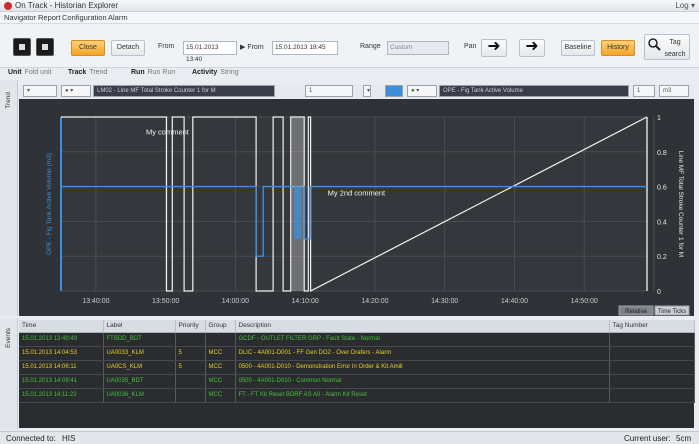 The height and width of the screenshot is (444, 699). I want to click on sub-run: Run Run Run, so click(153, 72).